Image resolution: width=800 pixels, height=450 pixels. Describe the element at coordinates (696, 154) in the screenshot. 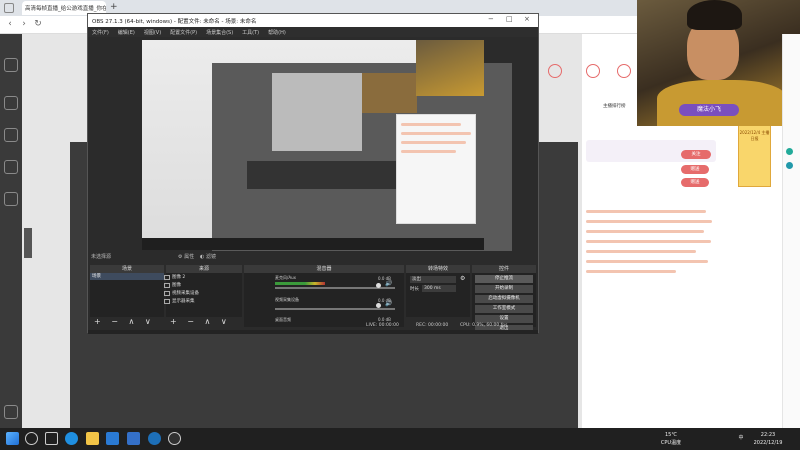

I see `follow-button: 关注` at that location.